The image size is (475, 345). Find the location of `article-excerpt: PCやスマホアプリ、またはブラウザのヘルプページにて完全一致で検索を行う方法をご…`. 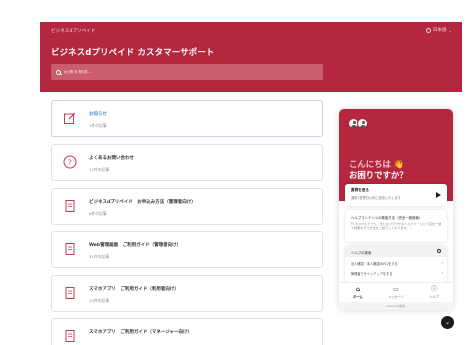

article-excerpt: PCやスマホアプリ、またはブラウザのヘルプページにて完全一致で検索を行う方法をご… is located at coordinates (396, 226).